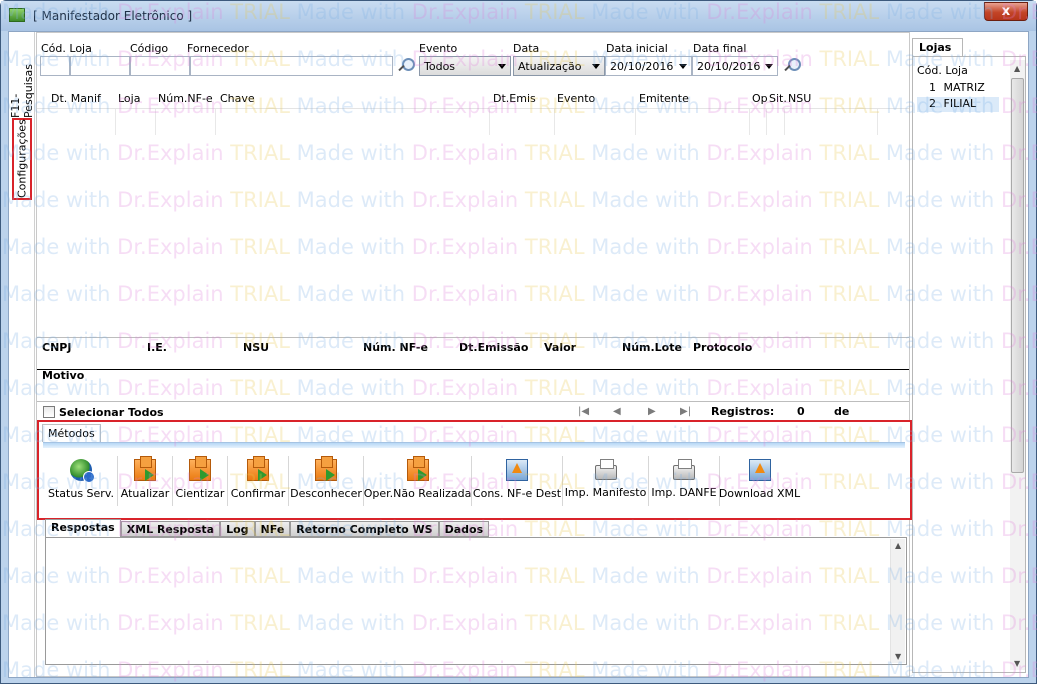  What do you see at coordinates (149, 48) in the screenshot?
I see `codigo-label: Código` at bounding box center [149, 48].